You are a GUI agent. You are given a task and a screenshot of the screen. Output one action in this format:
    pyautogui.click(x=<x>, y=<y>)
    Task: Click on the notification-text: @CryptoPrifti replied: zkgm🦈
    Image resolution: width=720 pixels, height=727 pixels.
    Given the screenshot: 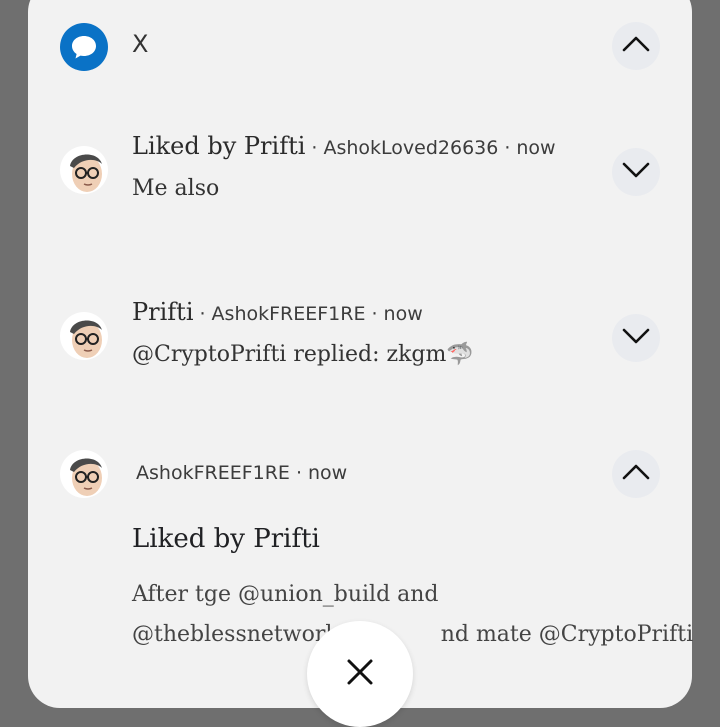 What is the action you would take?
    pyautogui.click(x=303, y=354)
    